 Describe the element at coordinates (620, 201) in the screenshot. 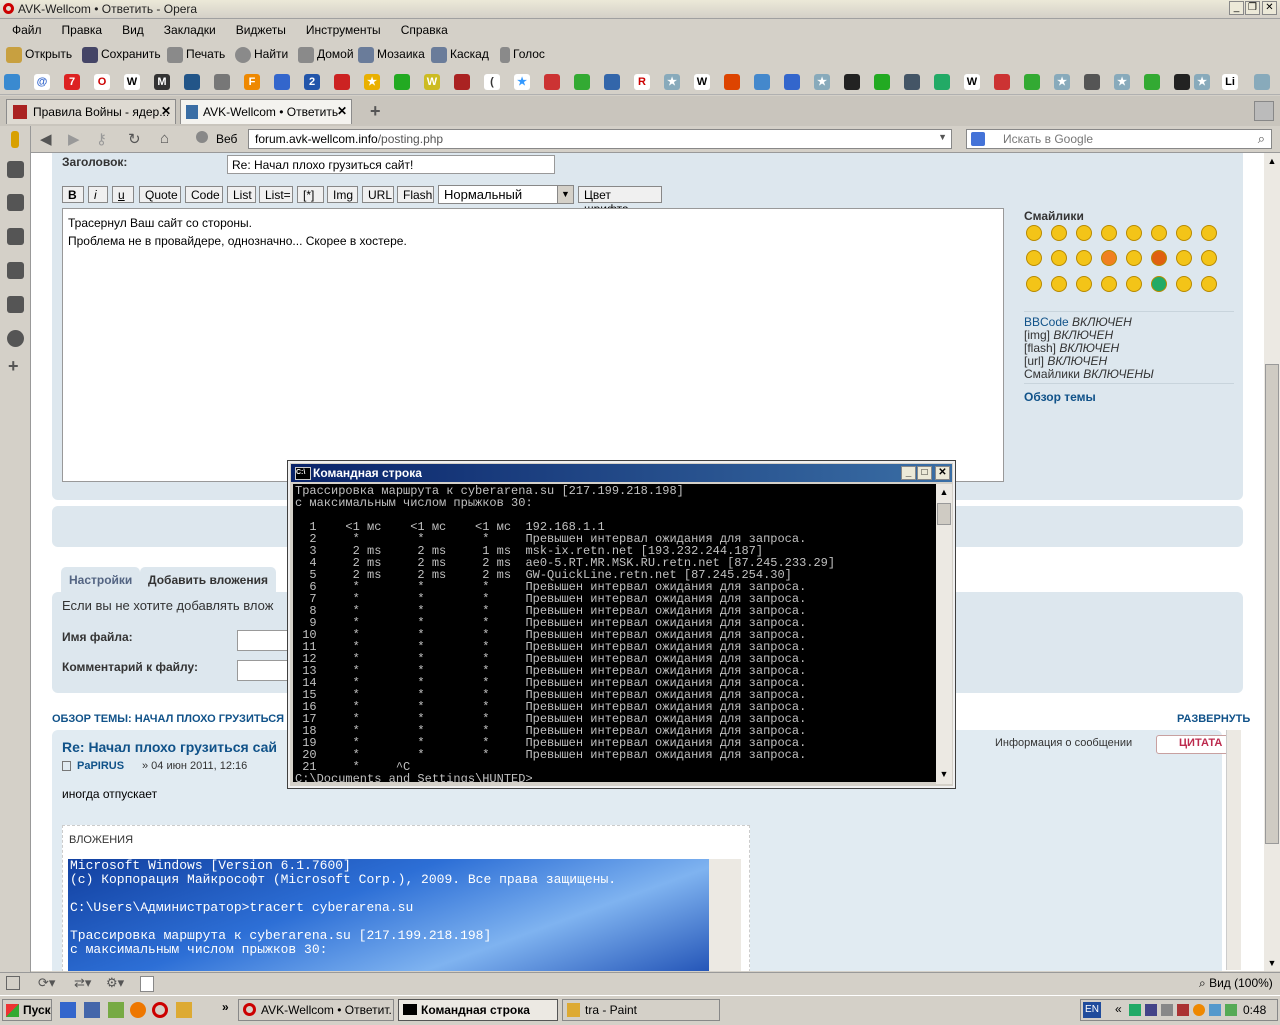

I see `font-color-button: Цвет шрифта` at that location.